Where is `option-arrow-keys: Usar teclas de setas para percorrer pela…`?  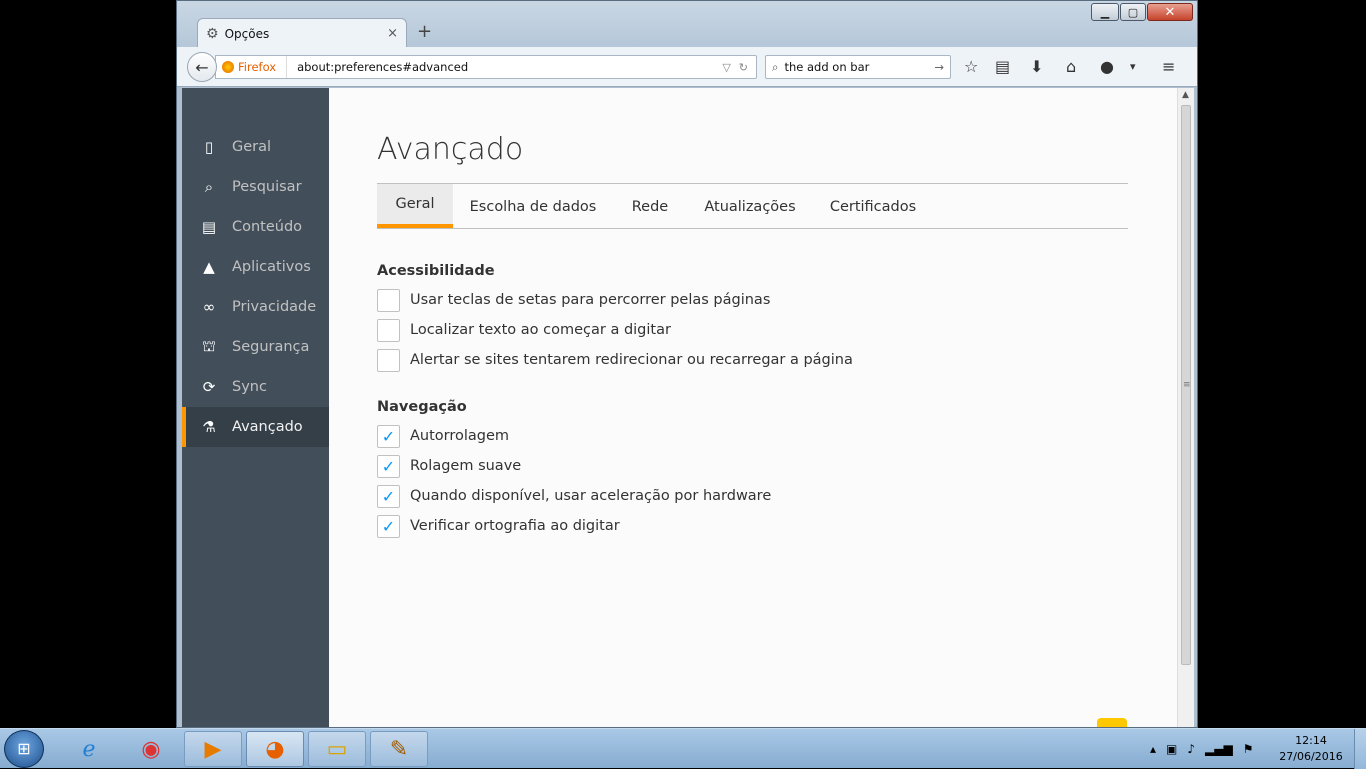 option-arrow-keys: Usar teclas de setas para percorrer pela… is located at coordinates (573, 300).